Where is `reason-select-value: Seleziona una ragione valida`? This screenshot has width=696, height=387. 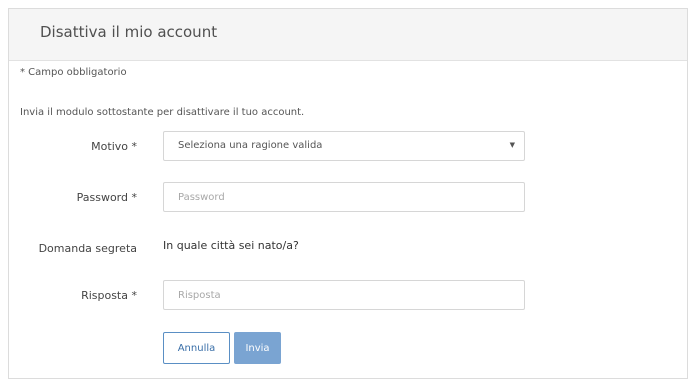
reason-select-value: Seleziona una ragione valida is located at coordinates (250, 145).